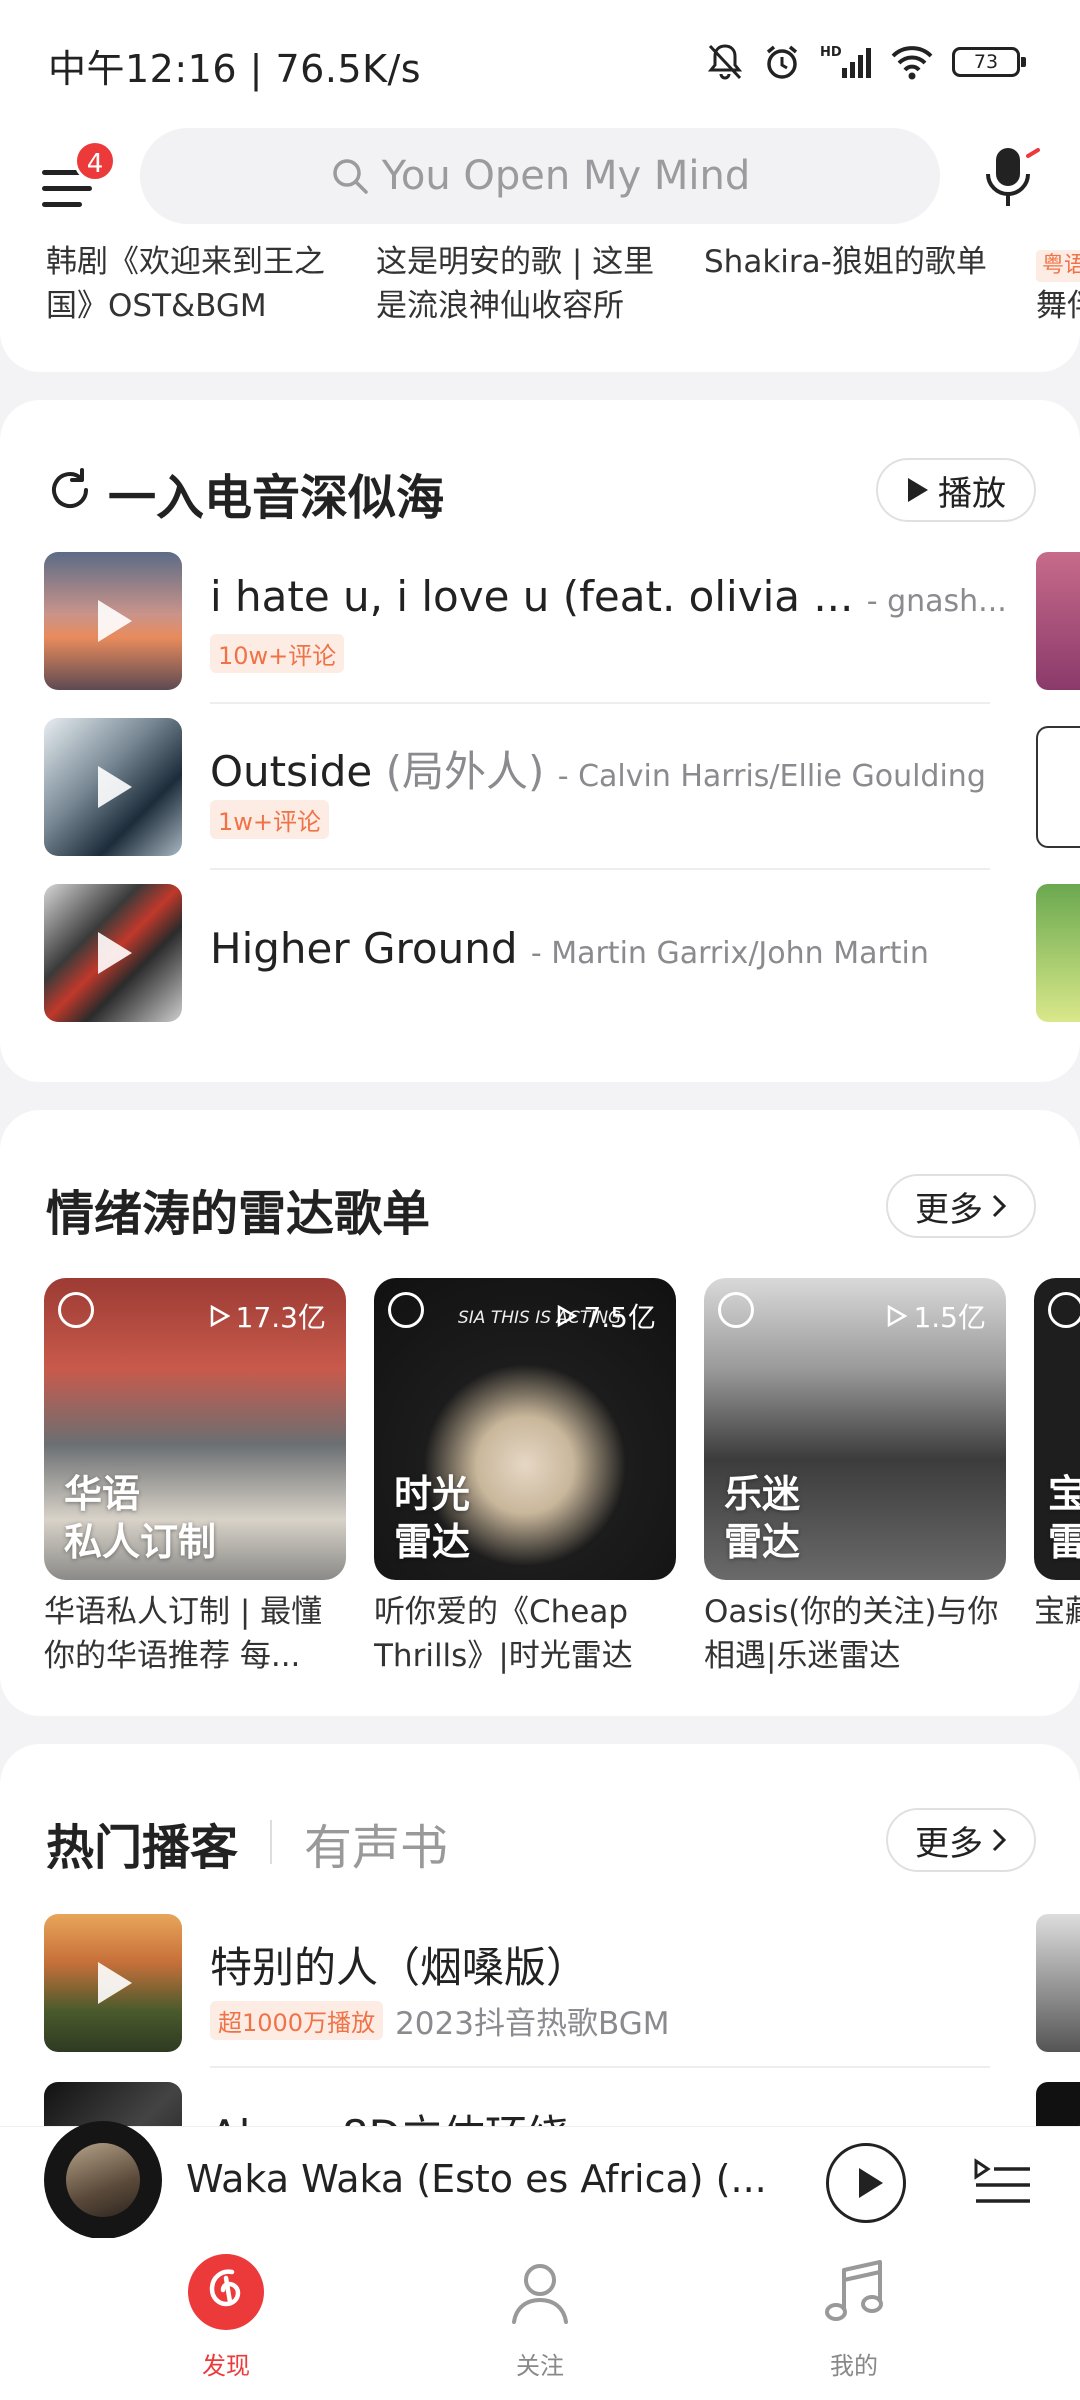  What do you see at coordinates (399, 1967) in the screenshot?
I see `podcast-title: 特别的人（烟嗓版）` at bounding box center [399, 1967].